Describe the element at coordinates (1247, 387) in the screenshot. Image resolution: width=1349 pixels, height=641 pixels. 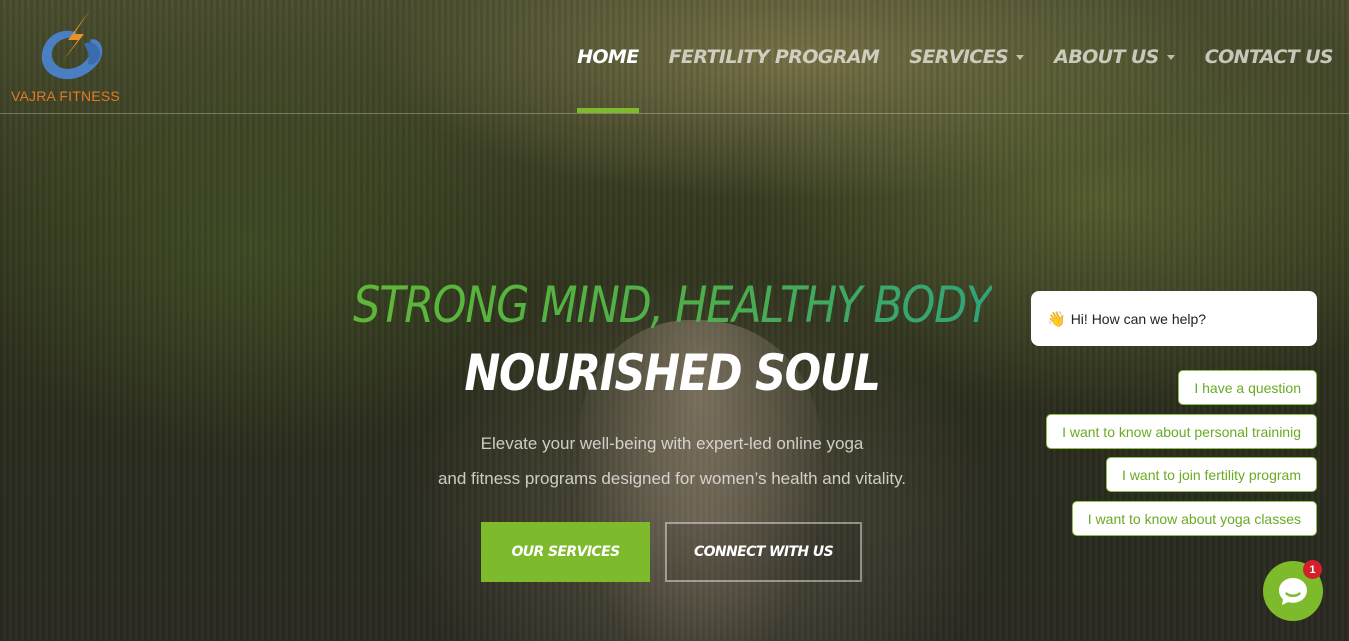
I see `chat-option-question: I have a question` at that location.